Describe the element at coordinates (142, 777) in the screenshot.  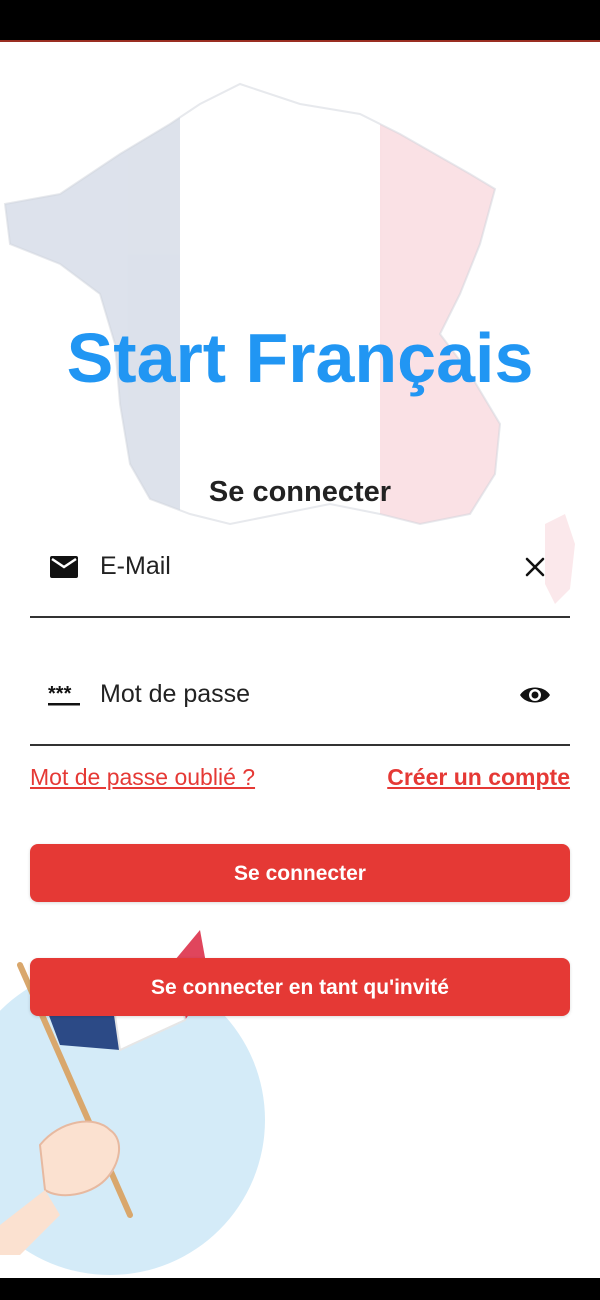
I see `forgot-password-link: Mot de passe oublié ?` at that location.